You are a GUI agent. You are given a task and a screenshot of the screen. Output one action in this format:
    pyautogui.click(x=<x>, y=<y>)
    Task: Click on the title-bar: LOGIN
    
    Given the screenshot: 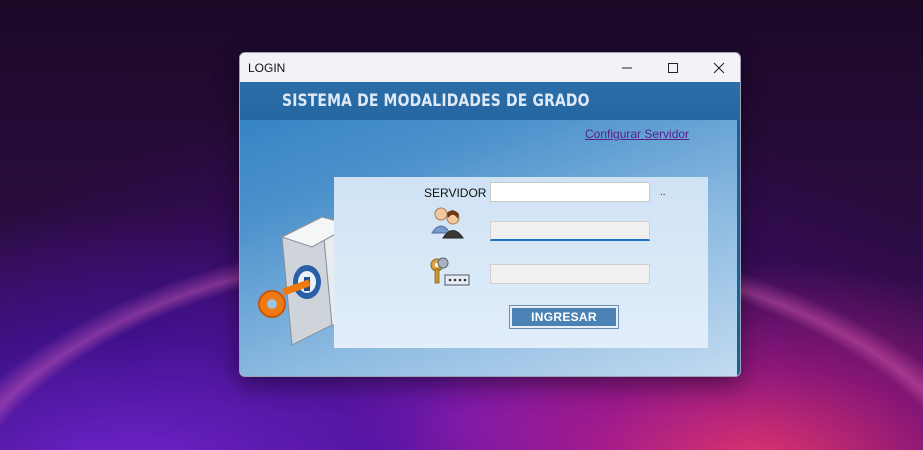 What is the action you would take?
    pyautogui.click(x=490, y=67)
    